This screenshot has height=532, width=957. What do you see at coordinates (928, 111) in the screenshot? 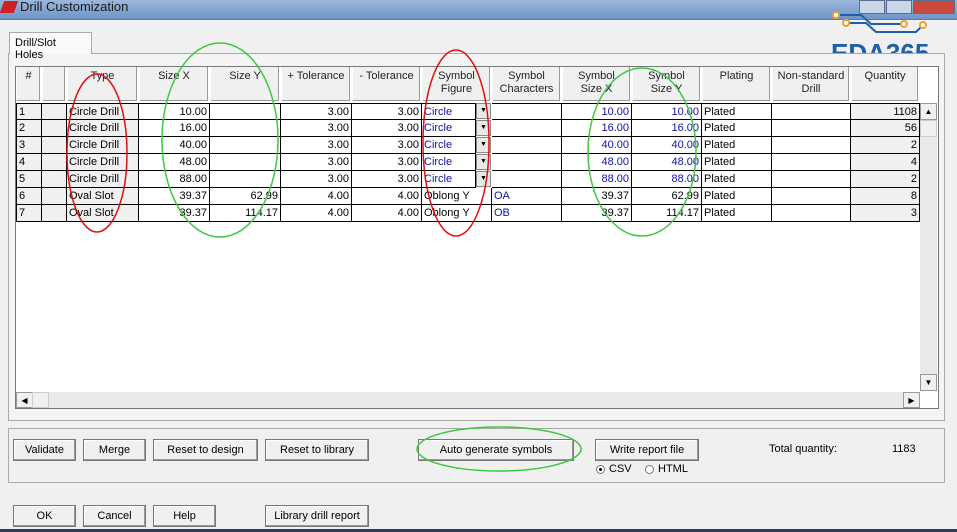
I see `scroll-up-icon: ▲` at bounding box center [928, 111].